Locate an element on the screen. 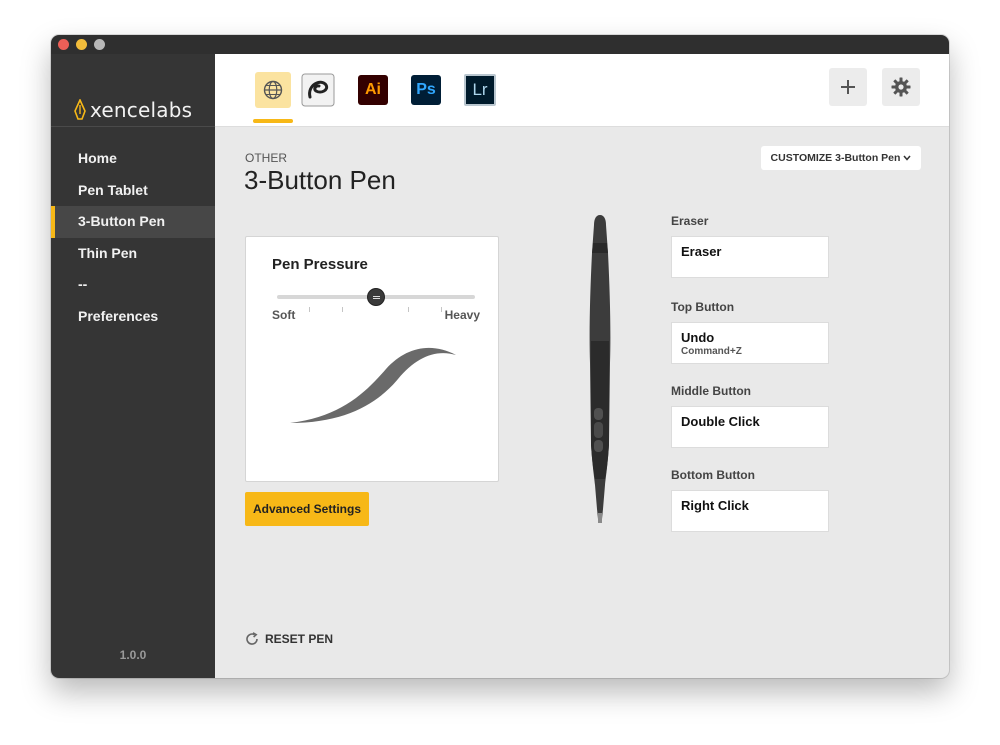 The height and width of the screenshot is (745, 1000). title-bar is located at coordinates (500, 44).